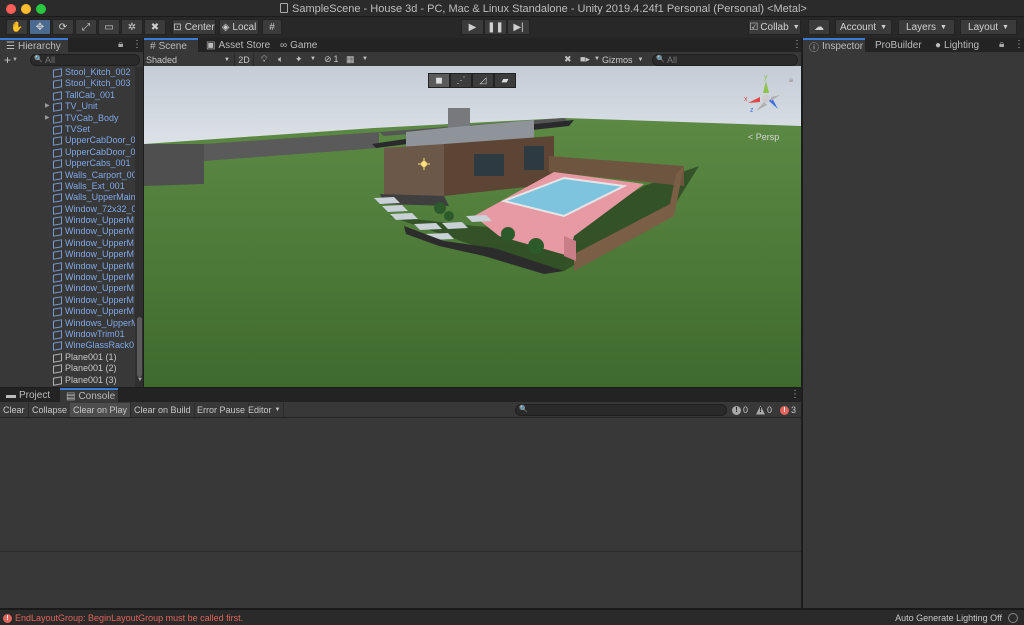  Describe the element at coordinates (802, 323) in the screenshot. I see `inspector-splitter` at that location.